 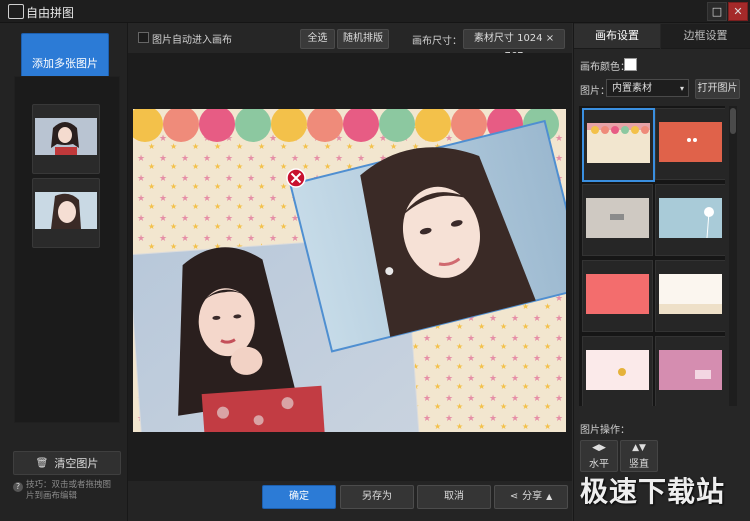 What do you see at coordinates (192, 40) in the screenshot?
I see `auto-enter-label: 图片自动进入画布` at bounding box center [192, 40].